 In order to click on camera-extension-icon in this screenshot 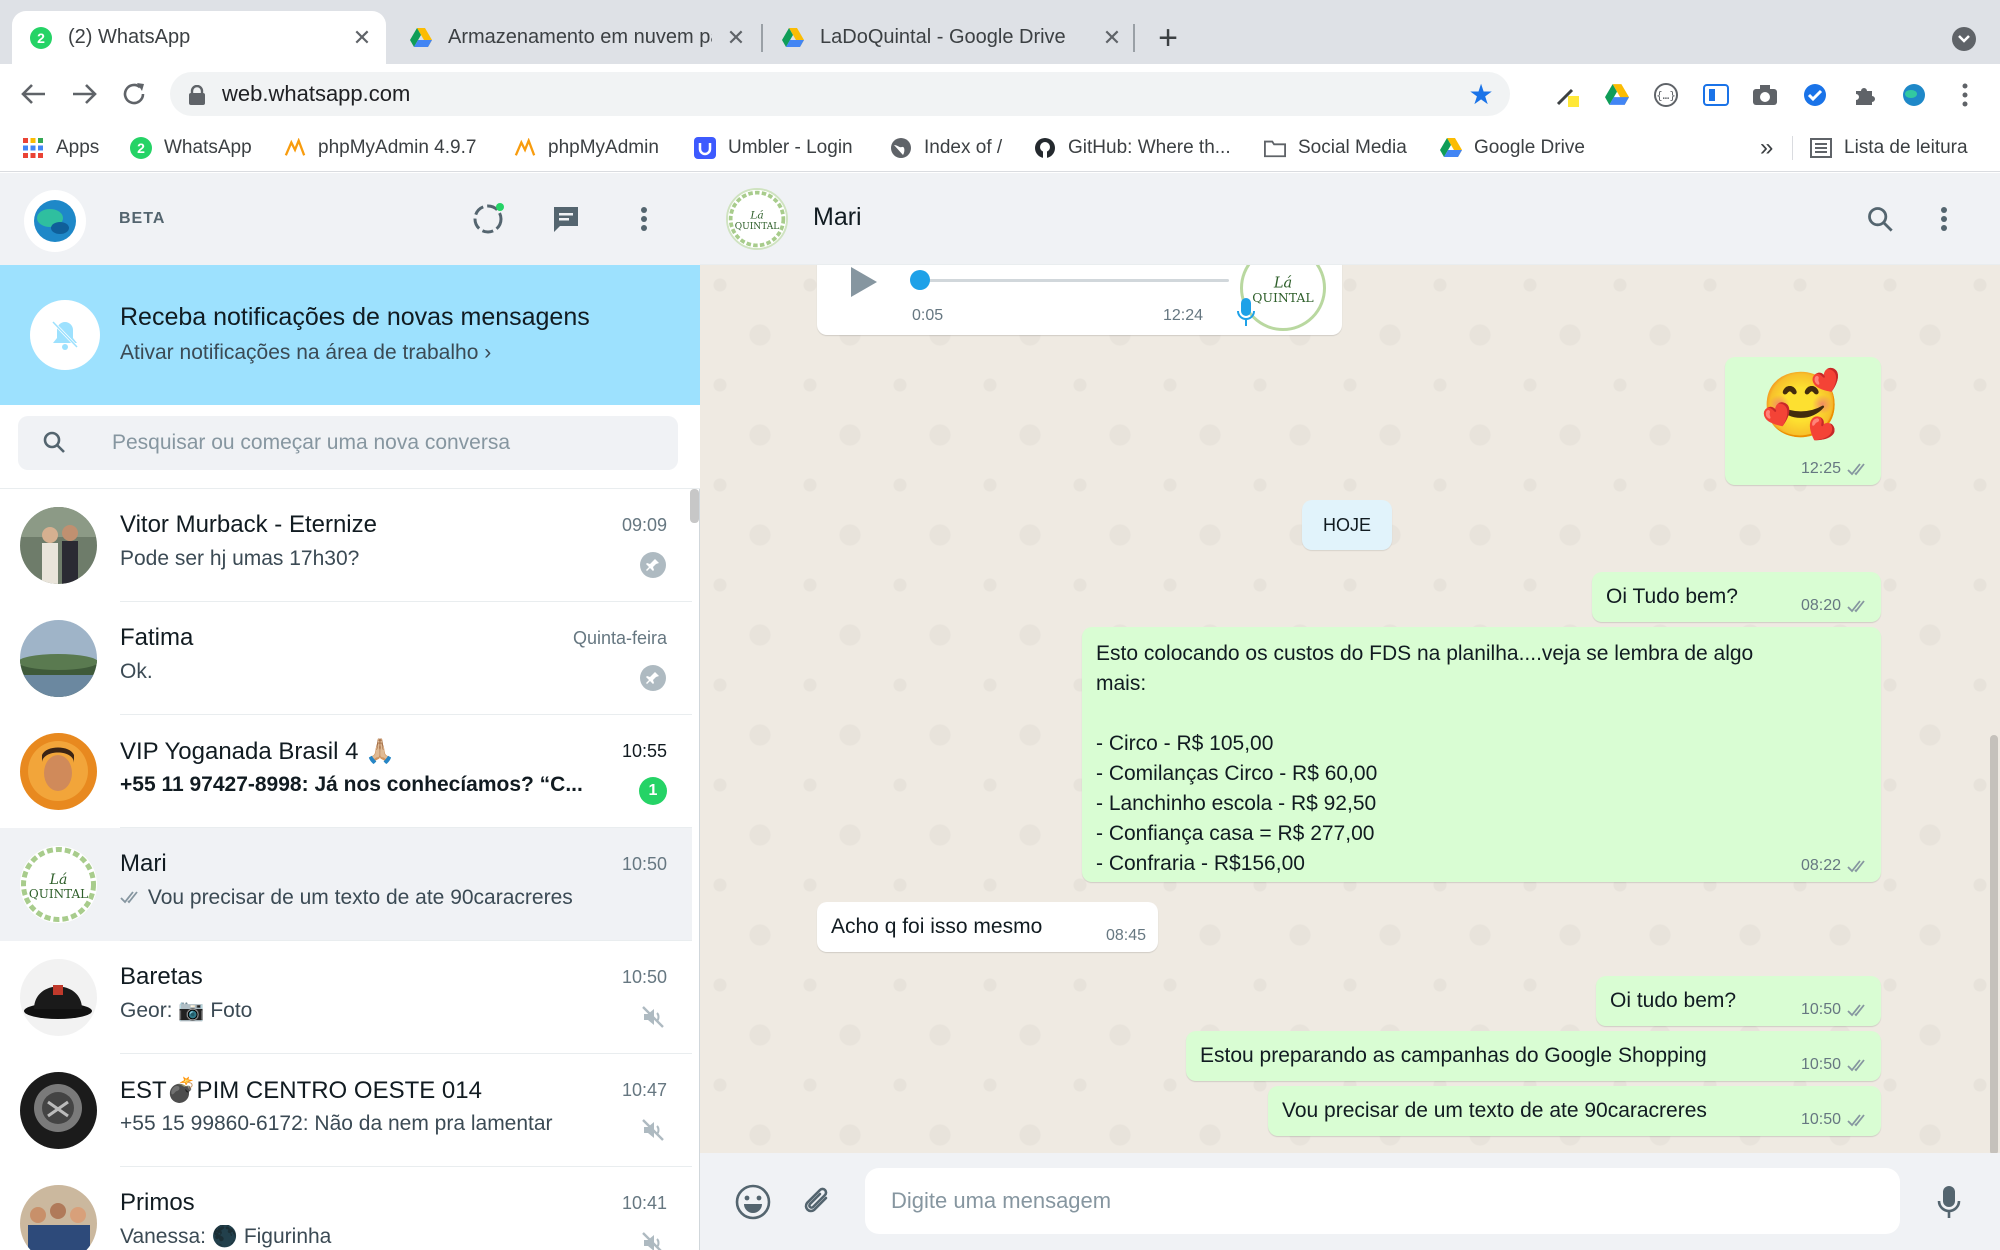, I will do `click(1765, 95)`.